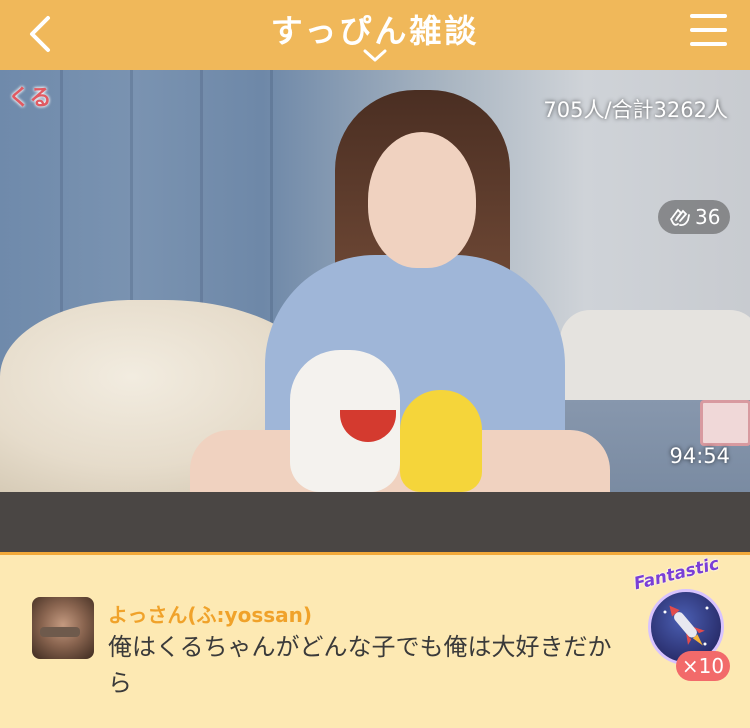 Image resolution: width=750 pixels, height=728 pixels. Describe the element at coordinates (710, 30) in the screenshot. I see `menu-button` at that location.